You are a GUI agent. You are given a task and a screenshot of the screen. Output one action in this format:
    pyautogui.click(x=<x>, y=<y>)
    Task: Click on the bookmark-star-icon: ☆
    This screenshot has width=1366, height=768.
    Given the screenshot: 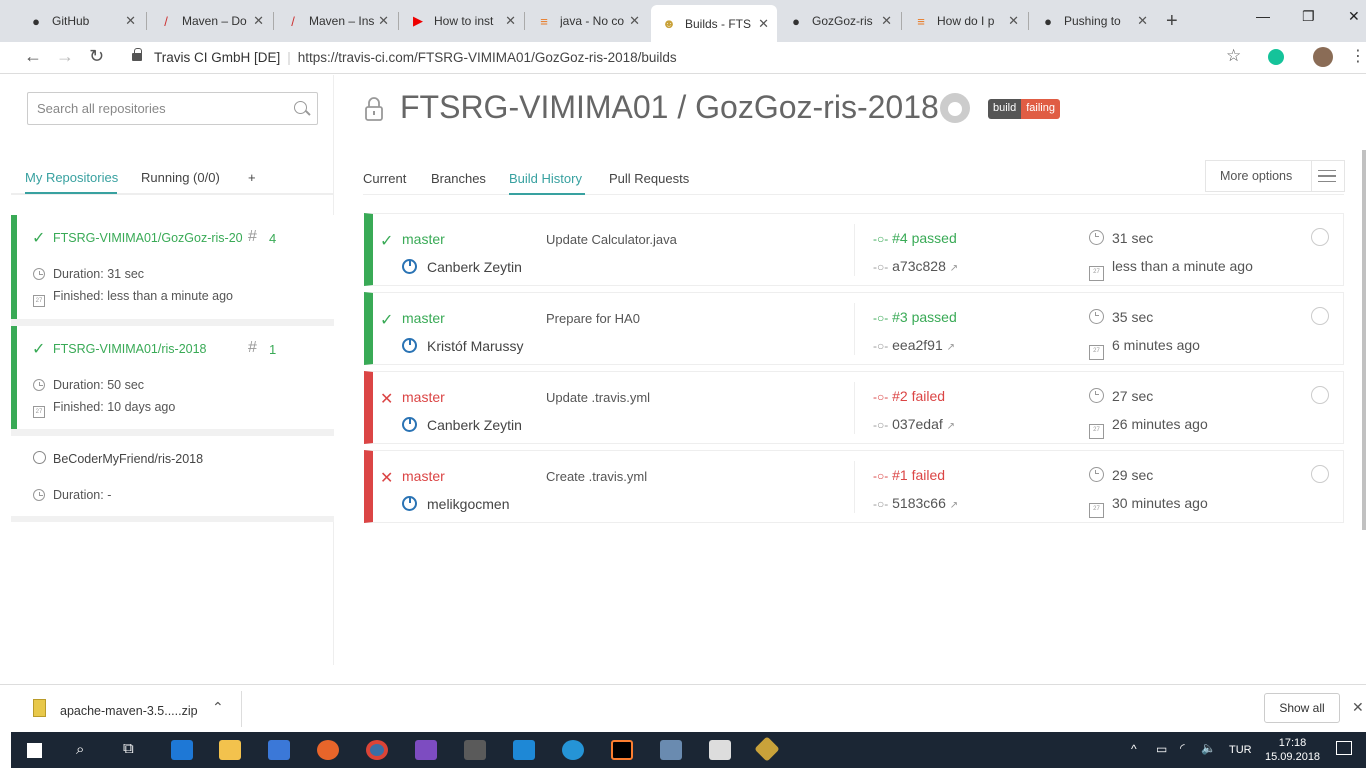 What is the action you would take?
    pyautogui.click(x=1233, y=56)
    